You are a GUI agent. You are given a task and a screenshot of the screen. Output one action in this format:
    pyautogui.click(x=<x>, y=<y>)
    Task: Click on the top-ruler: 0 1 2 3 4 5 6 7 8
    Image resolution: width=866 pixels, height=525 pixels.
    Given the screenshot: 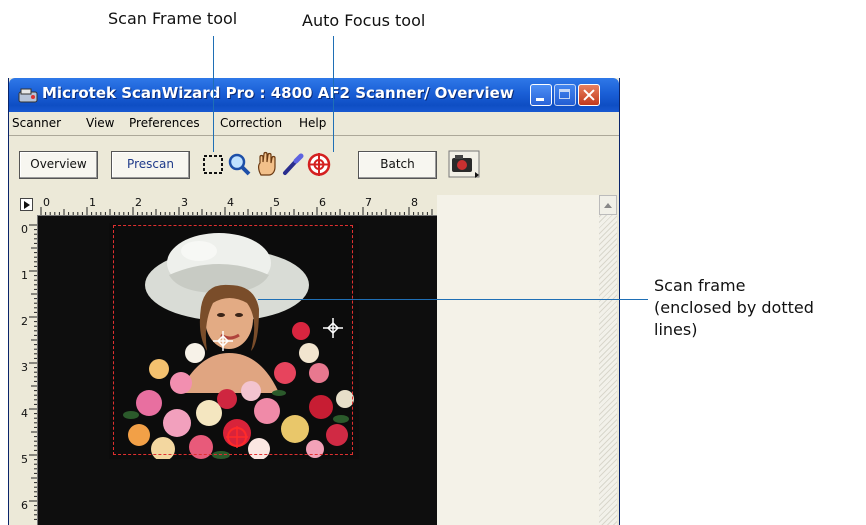 What is the action you would take?
    pyautogui.click(x=227, y=205)
    